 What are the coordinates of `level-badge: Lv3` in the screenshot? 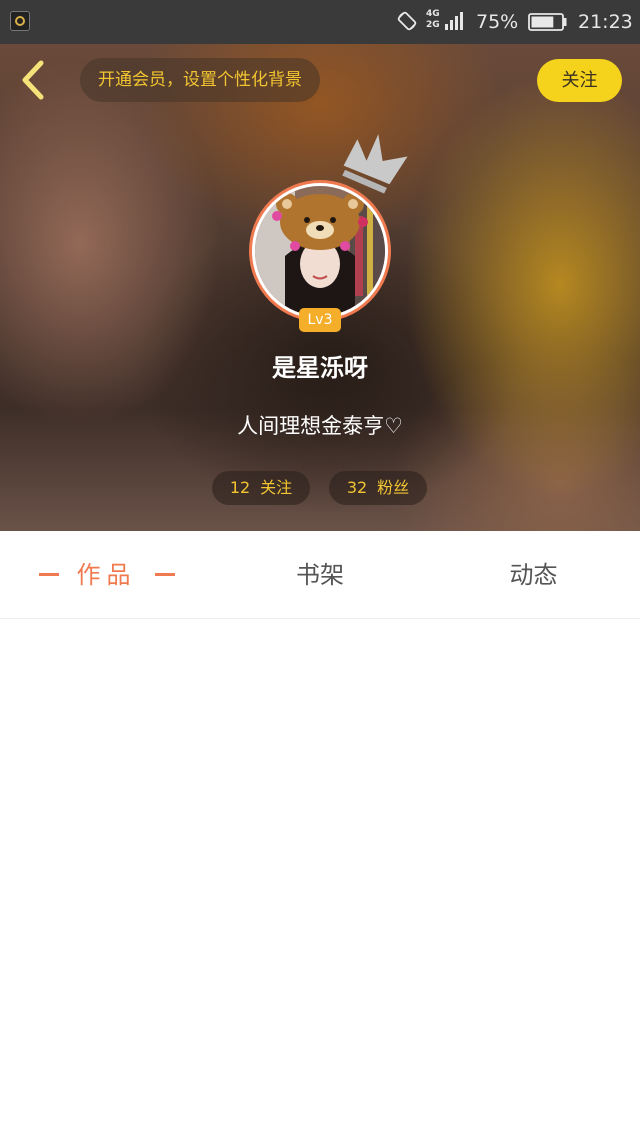 It's located at (320, 320).